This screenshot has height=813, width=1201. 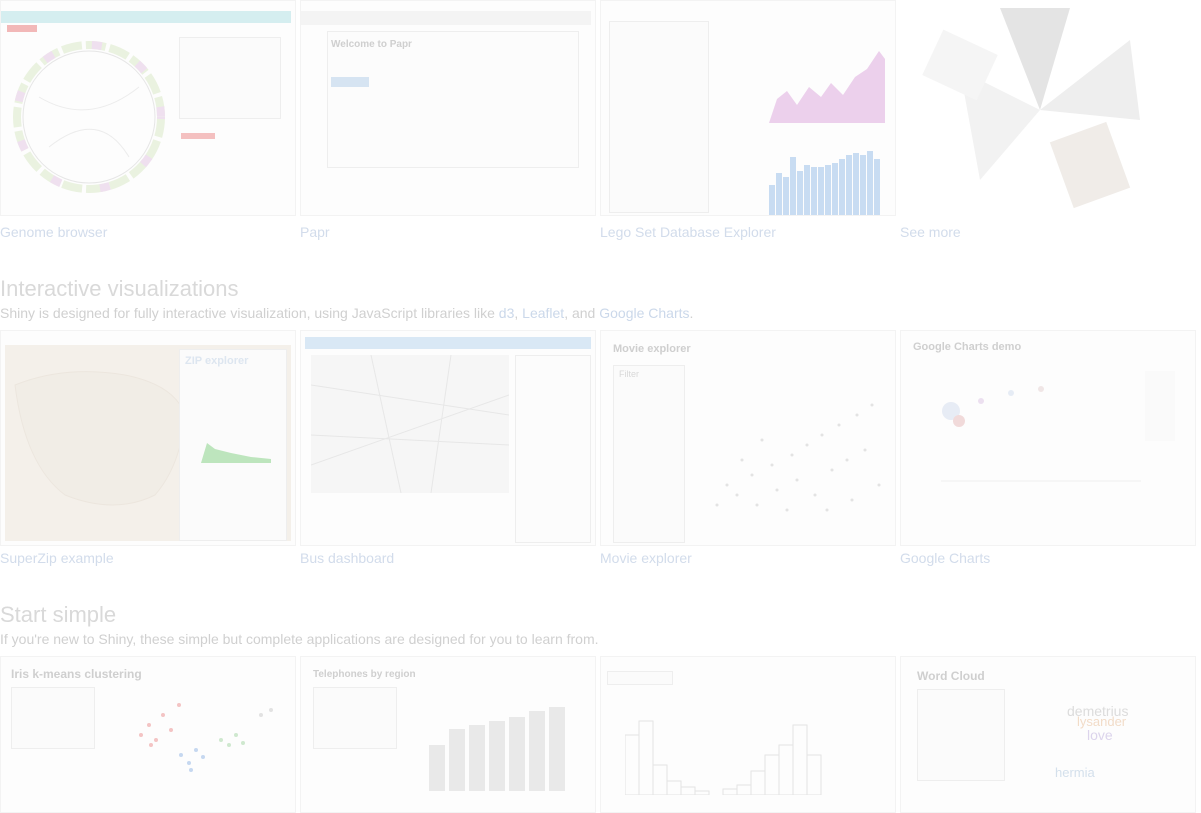 I want to click on word-cloud-title: Word Cloud, so click(x=951, y=676).